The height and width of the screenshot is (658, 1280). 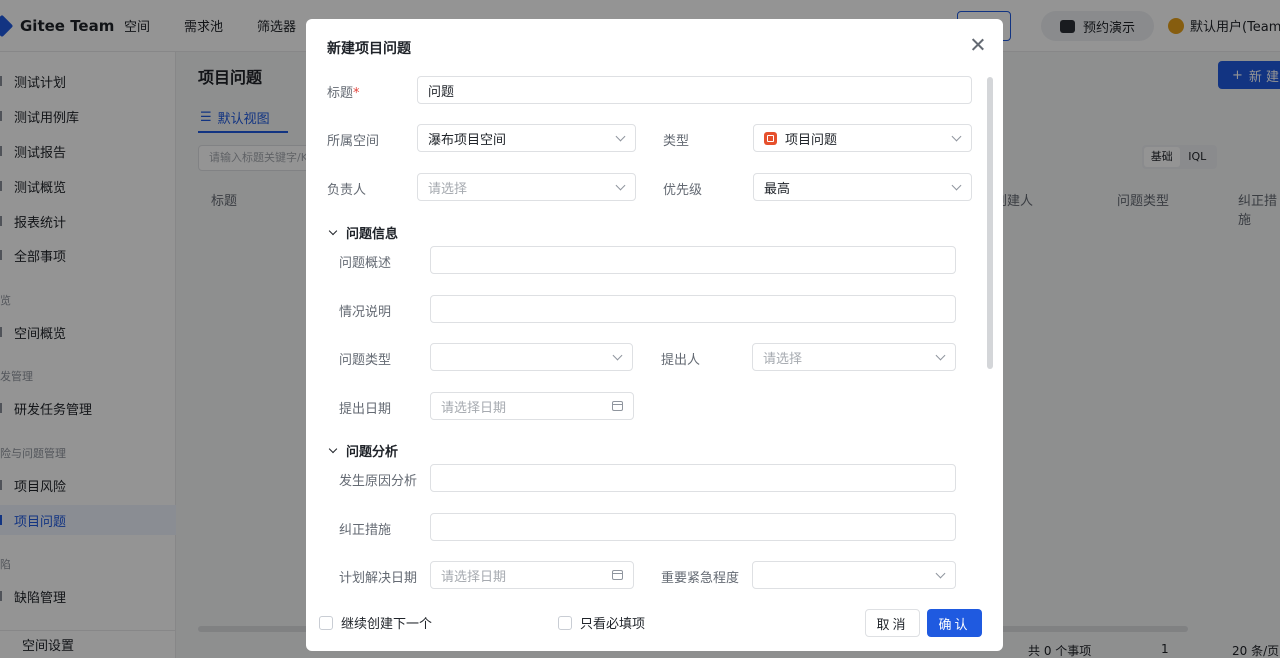 What do you see at coordinates (783, 359) in the screenshot?
I see `proposer-placeholder: 请选择` at bounding box center [783, 359].